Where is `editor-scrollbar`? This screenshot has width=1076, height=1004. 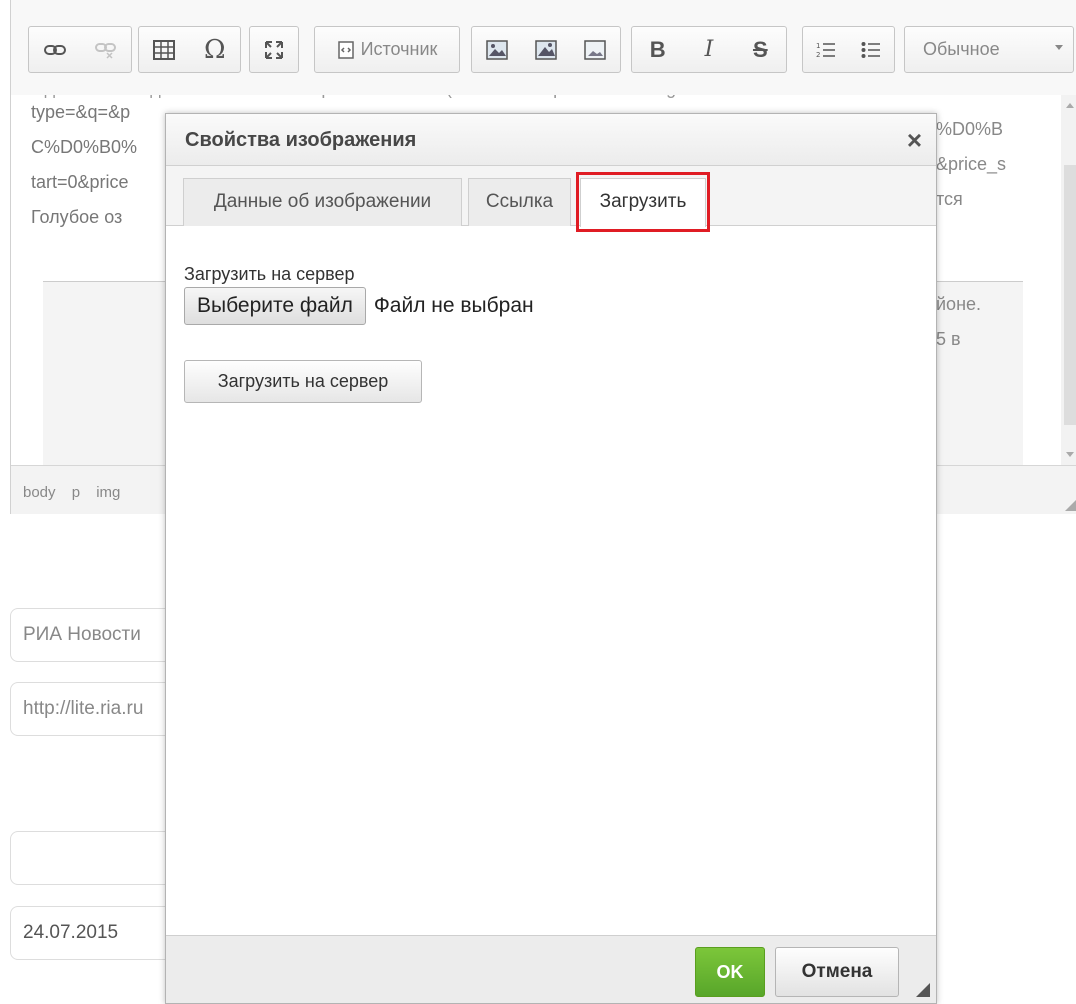 editor-scrollbar is located at coordinates (1068, 280).